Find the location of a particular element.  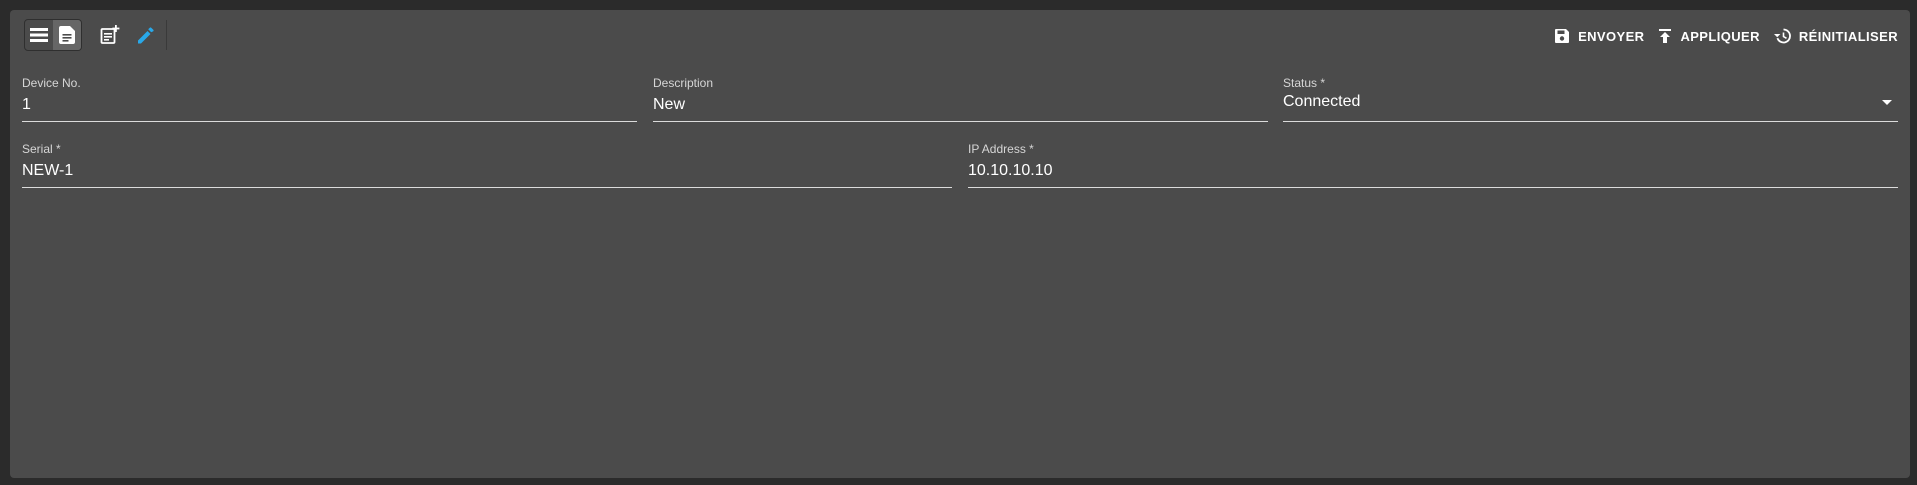

status-value: Connected is located at coordinates (1322, 101).